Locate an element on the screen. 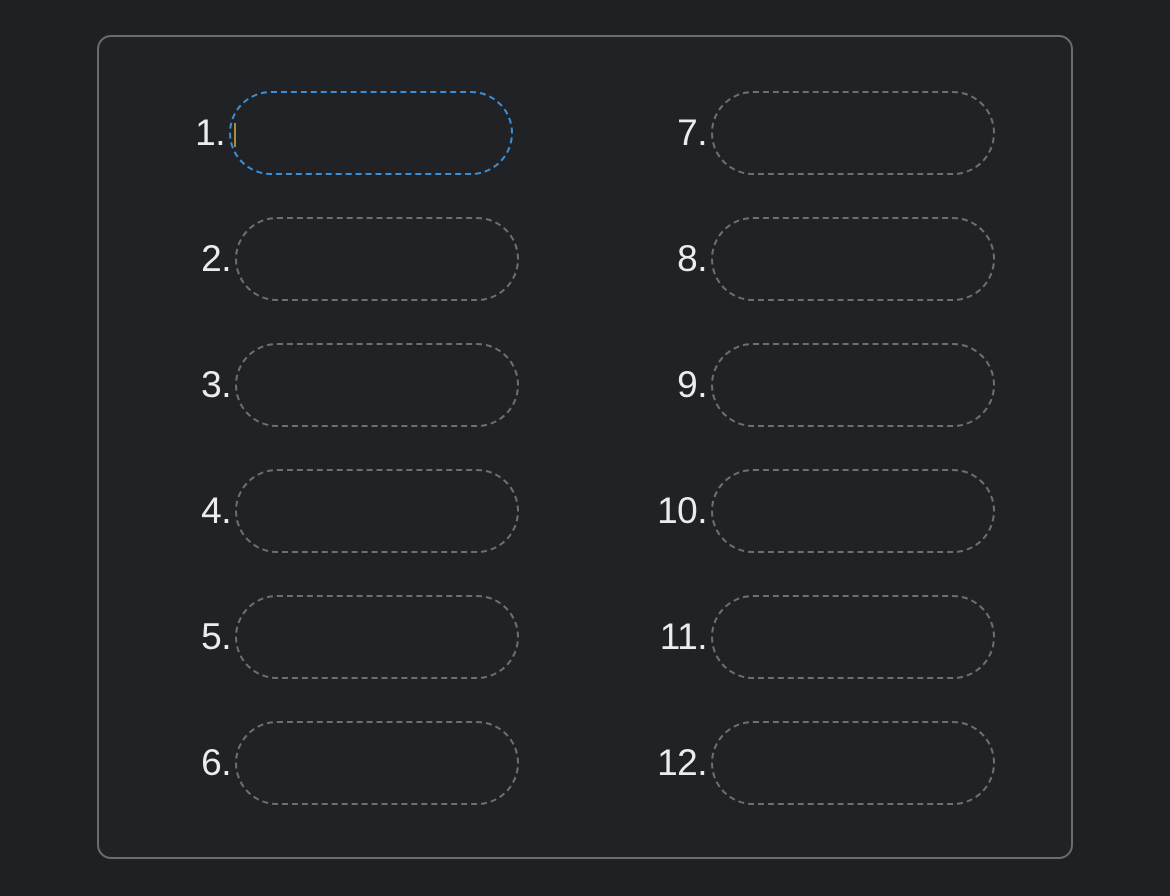  slot-row-7: 7. is located at coordinates (836, 133).